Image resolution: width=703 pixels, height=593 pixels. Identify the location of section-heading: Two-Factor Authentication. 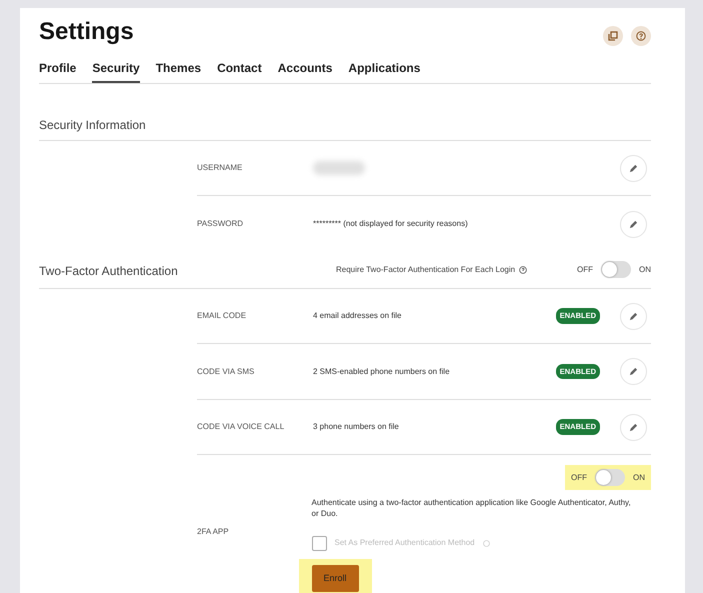
(109, 271).